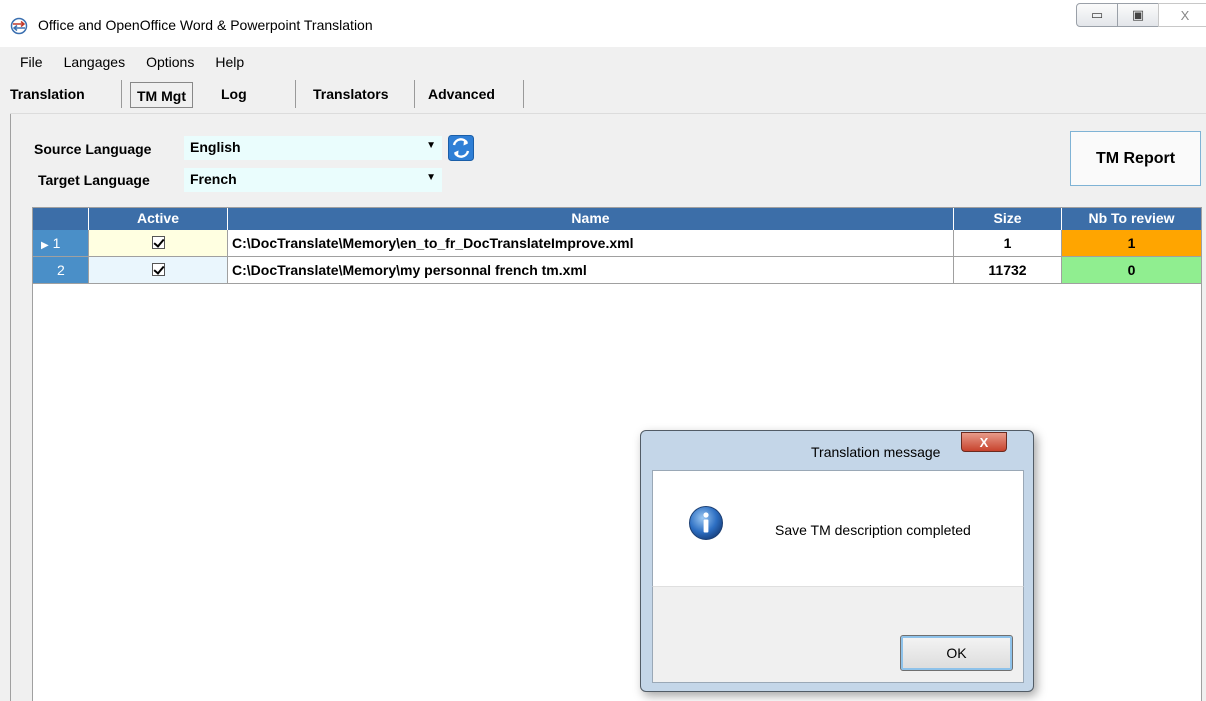 Image resolution: width=1206 pixels, height=701 pixels. I want to click on maximize-icon: ▣, so click(1138, 14).